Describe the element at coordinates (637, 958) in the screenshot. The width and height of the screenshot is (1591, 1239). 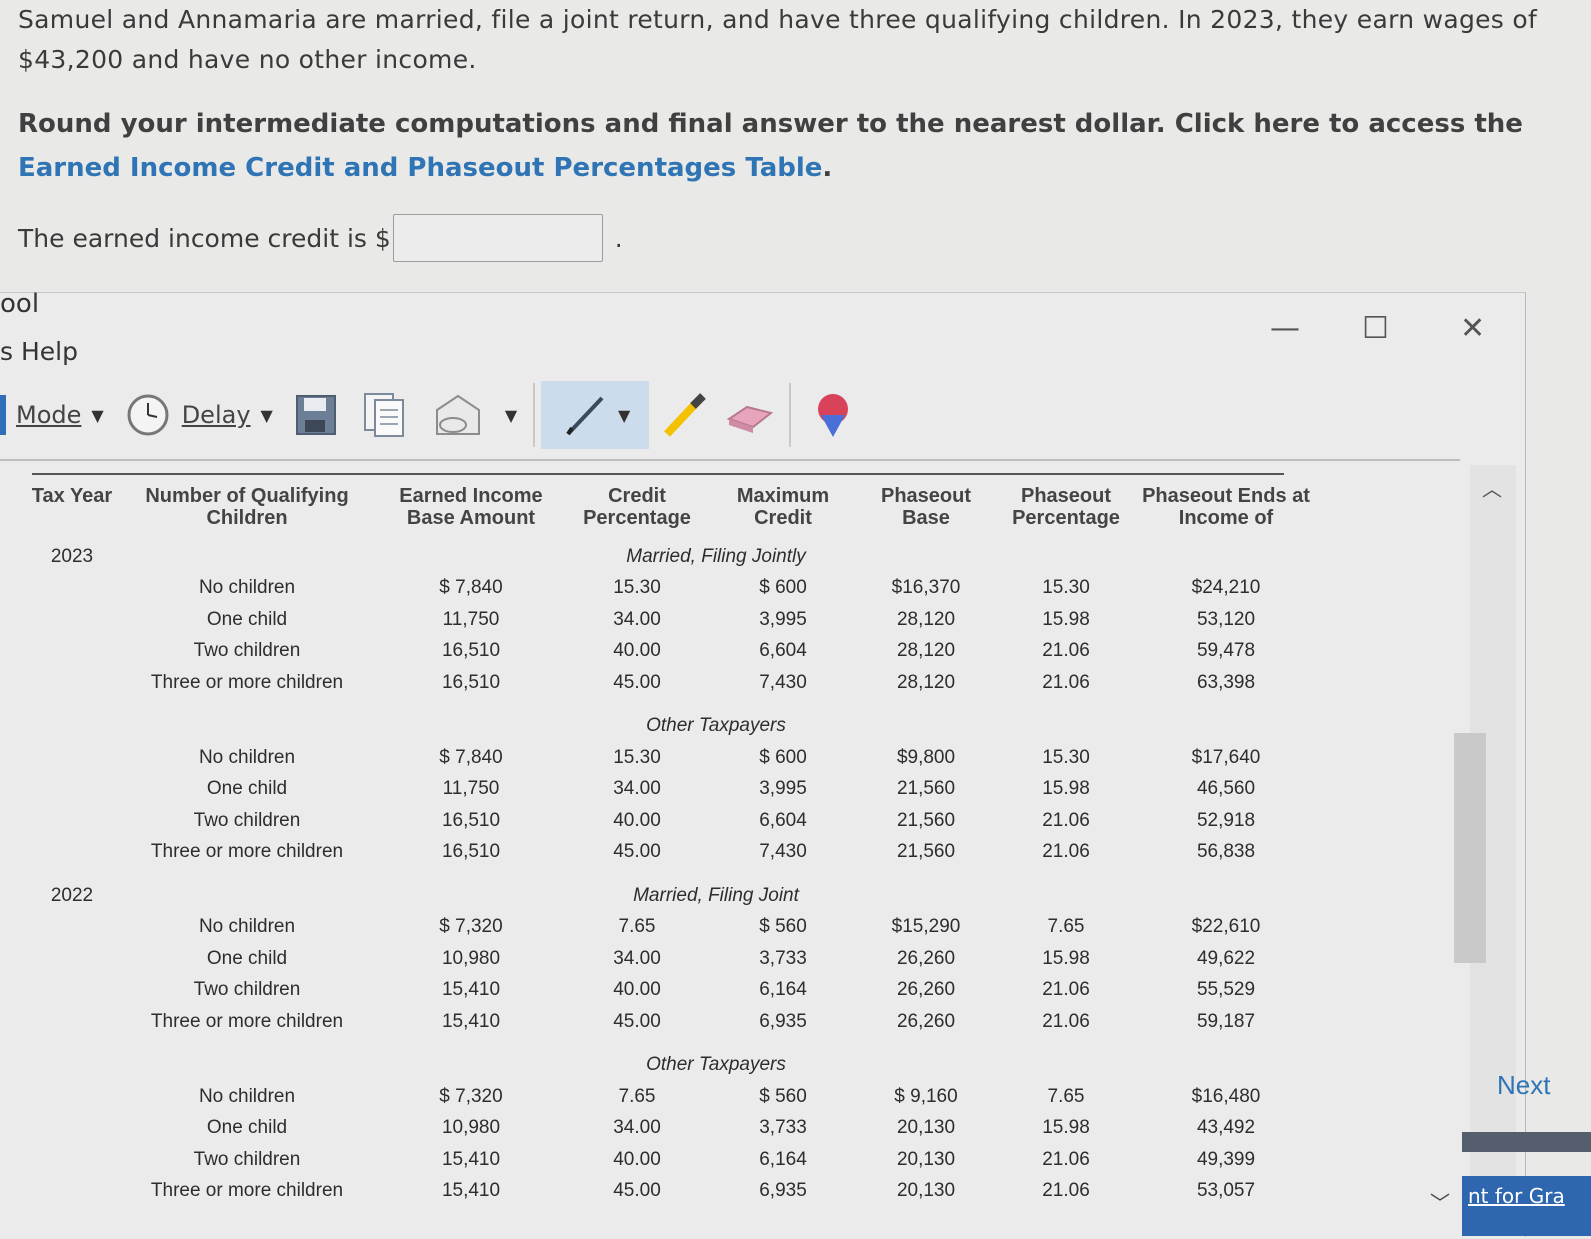
I see `cell-pct: 34.00` at that location.